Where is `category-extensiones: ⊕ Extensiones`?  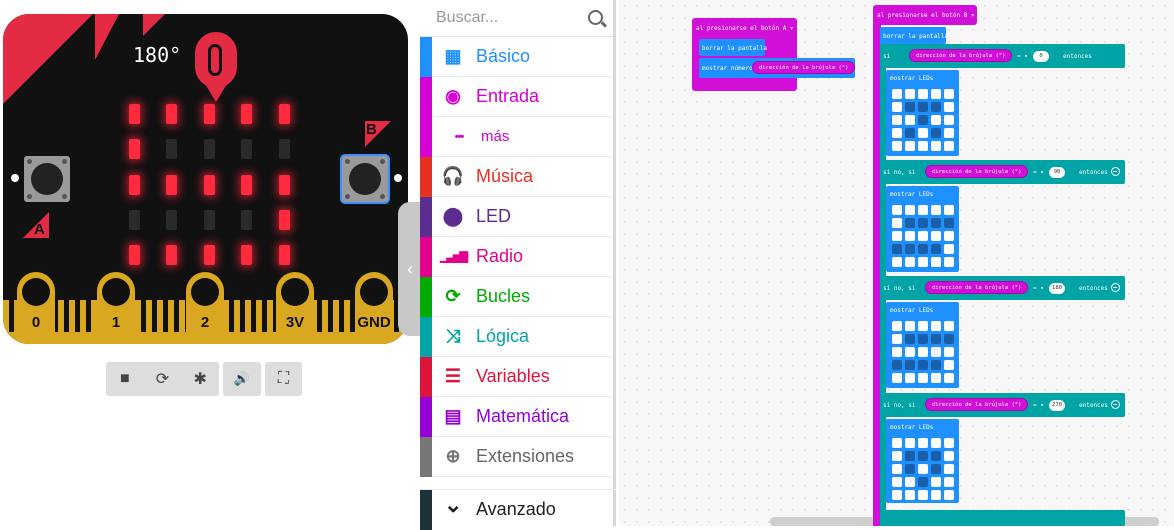 category-extensiones: ⊕ Extensiones is located at coordinates (516, 457).